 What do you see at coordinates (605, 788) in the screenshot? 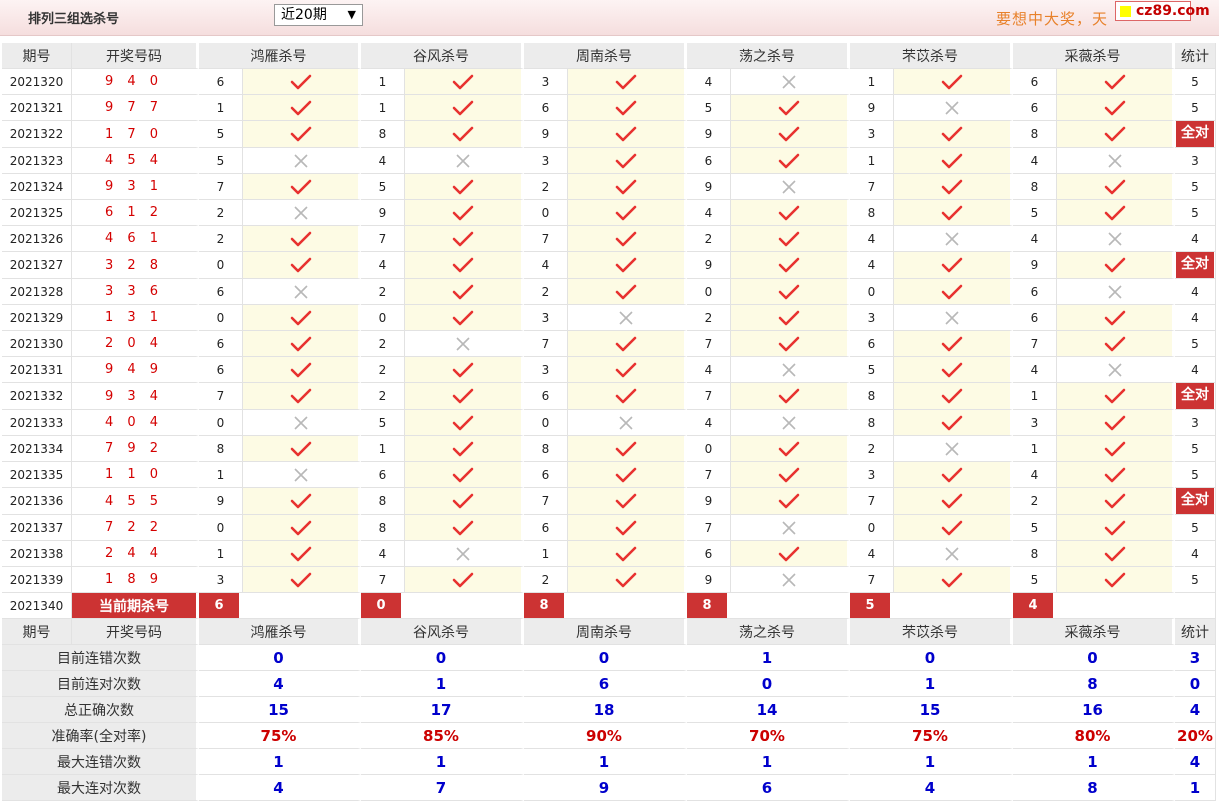
I see `summary-value: 9` at bounding box center [605, 788].